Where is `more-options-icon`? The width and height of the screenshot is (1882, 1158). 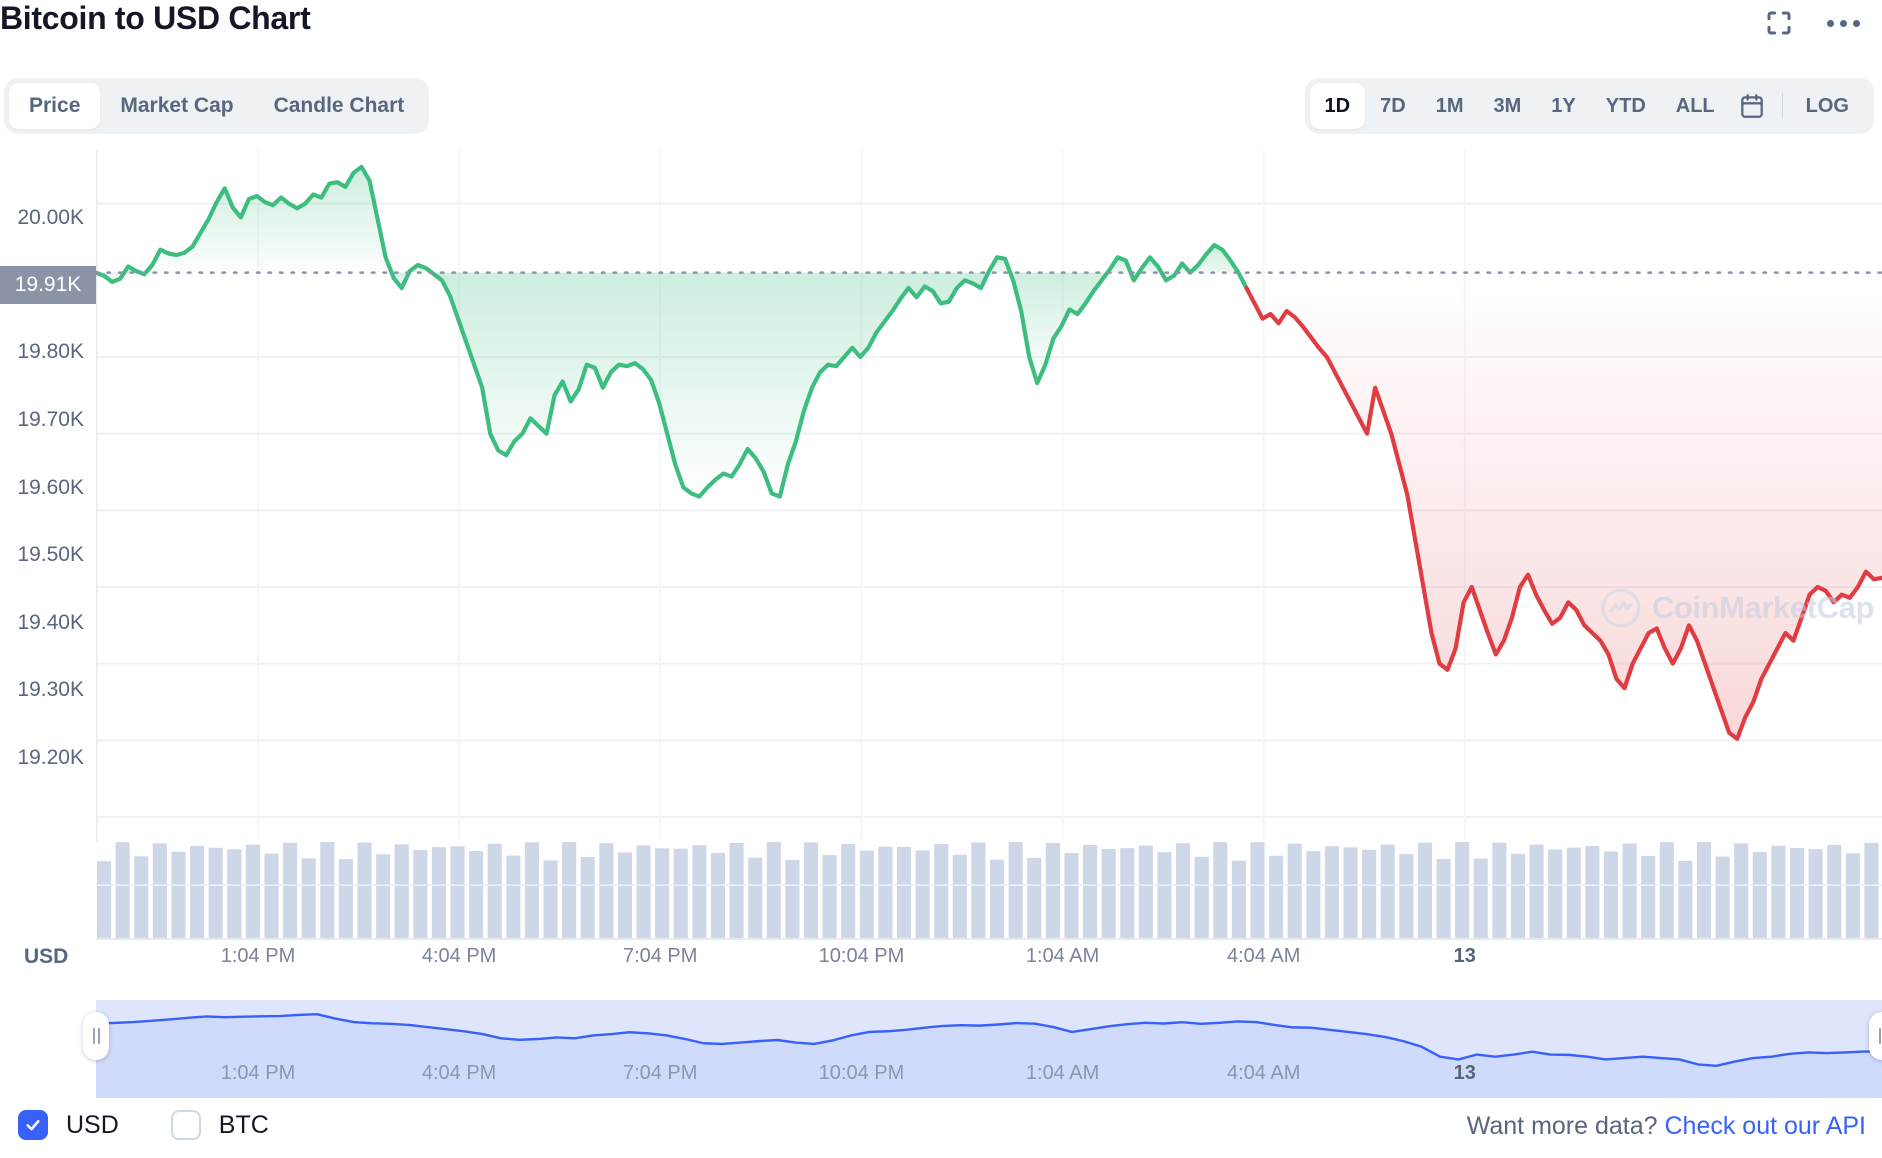 more-options-icon is located at coordinates (1843, 23).